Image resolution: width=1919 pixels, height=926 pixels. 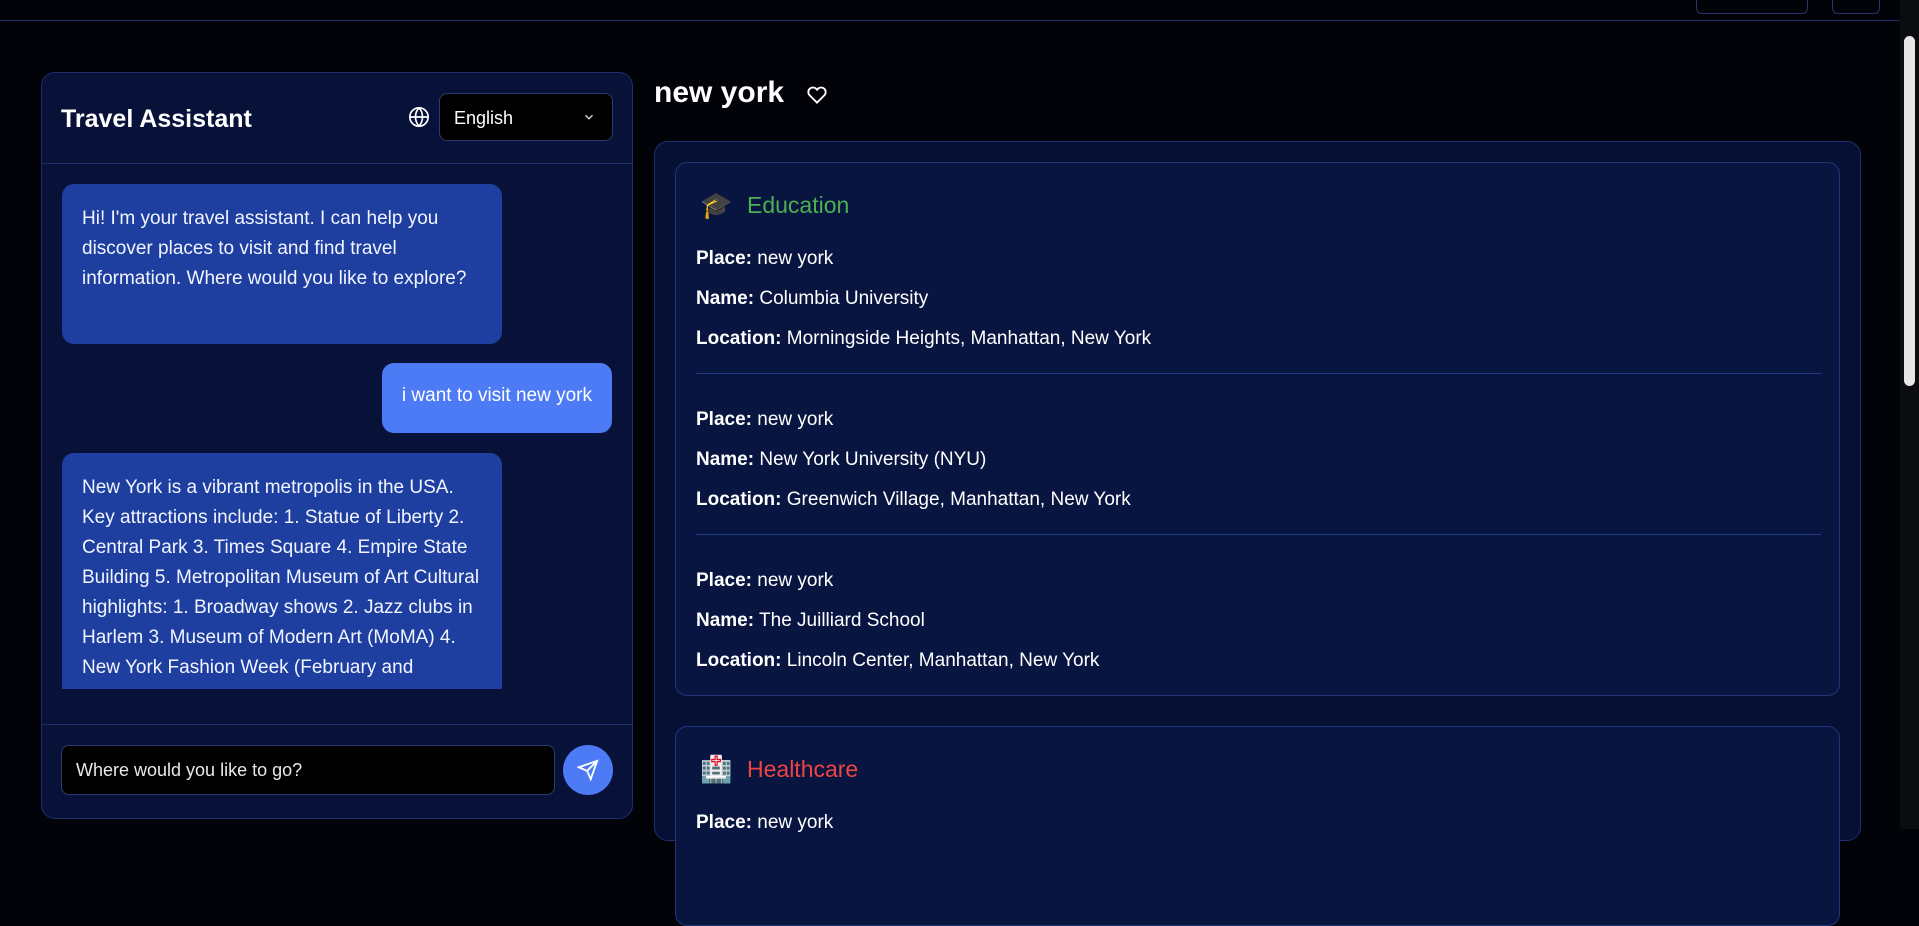 What do you see at coordinates (798, 205) in the screenshot?
I see `category-title: Education` at bounding box center [798, 205].